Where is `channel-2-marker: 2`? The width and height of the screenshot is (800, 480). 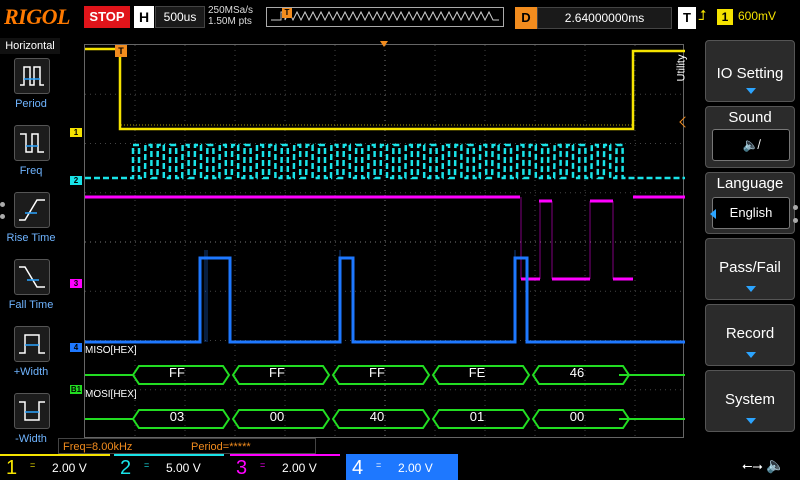 channel-2-marker: 2 is located at coordinates (76, 180).